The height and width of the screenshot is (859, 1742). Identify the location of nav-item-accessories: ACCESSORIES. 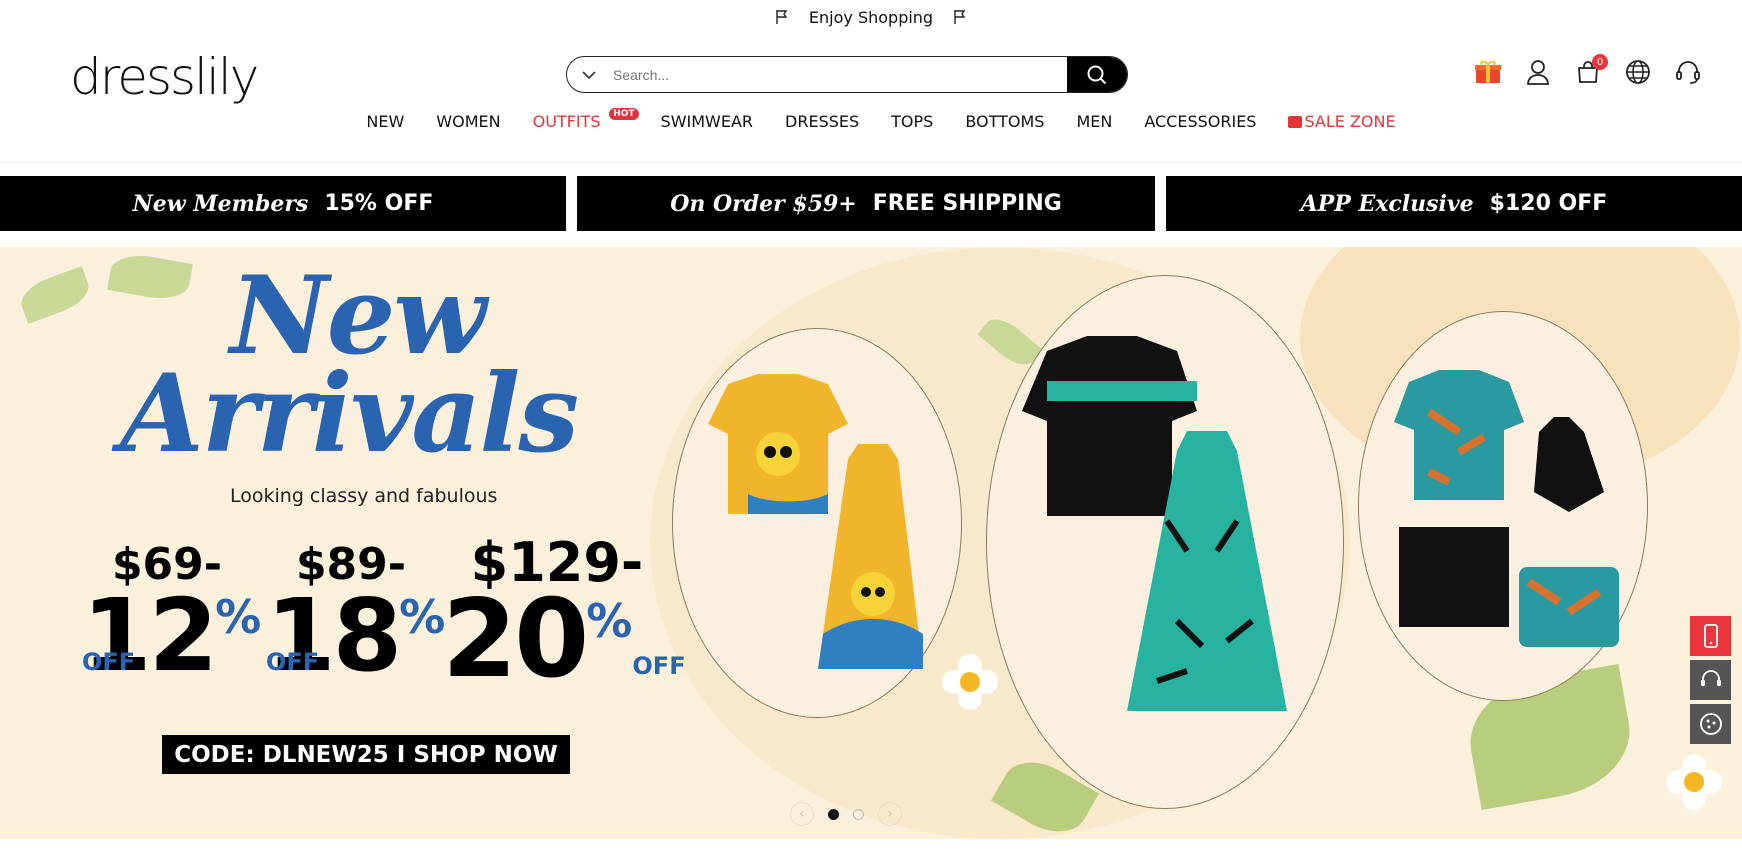
(1200, 121).